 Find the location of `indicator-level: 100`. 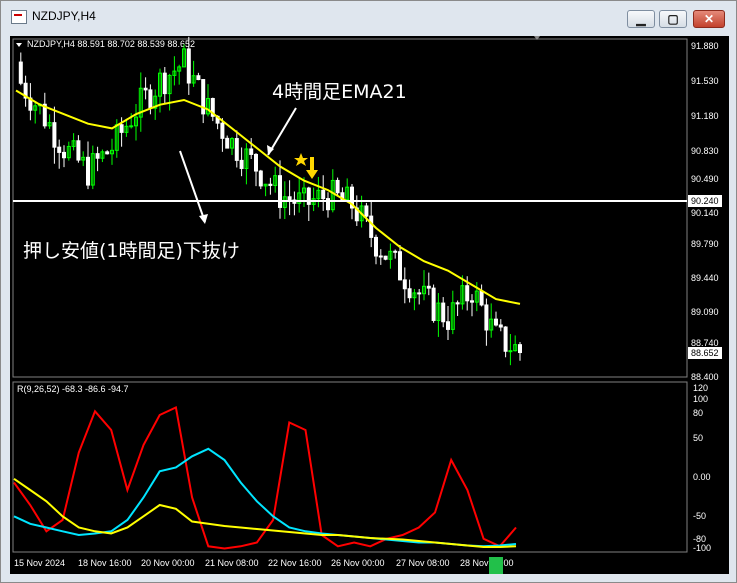

indicator-level: 100 is located at coordinates (700, 399).